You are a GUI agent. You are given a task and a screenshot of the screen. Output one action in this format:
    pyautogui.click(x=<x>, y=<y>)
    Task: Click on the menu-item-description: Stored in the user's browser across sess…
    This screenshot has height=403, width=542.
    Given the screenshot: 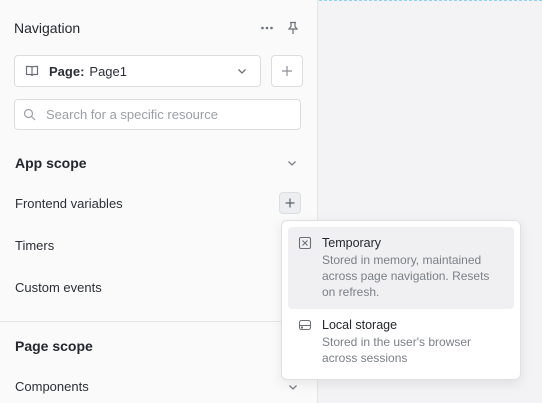 What is the action you would take?
    pyautogui.click(x=397, y=350)
    